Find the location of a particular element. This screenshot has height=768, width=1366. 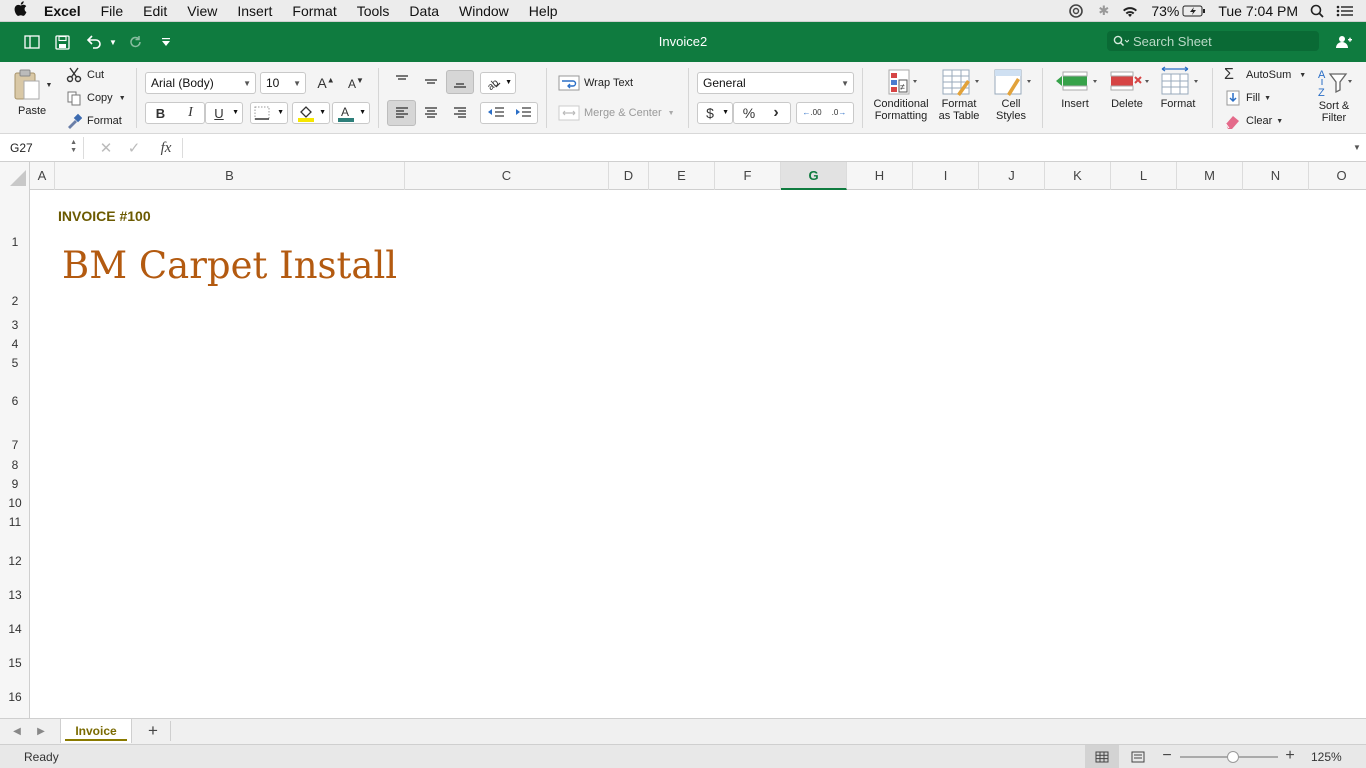

menu-app-excel: Excel is located at coordinates (65, 11).